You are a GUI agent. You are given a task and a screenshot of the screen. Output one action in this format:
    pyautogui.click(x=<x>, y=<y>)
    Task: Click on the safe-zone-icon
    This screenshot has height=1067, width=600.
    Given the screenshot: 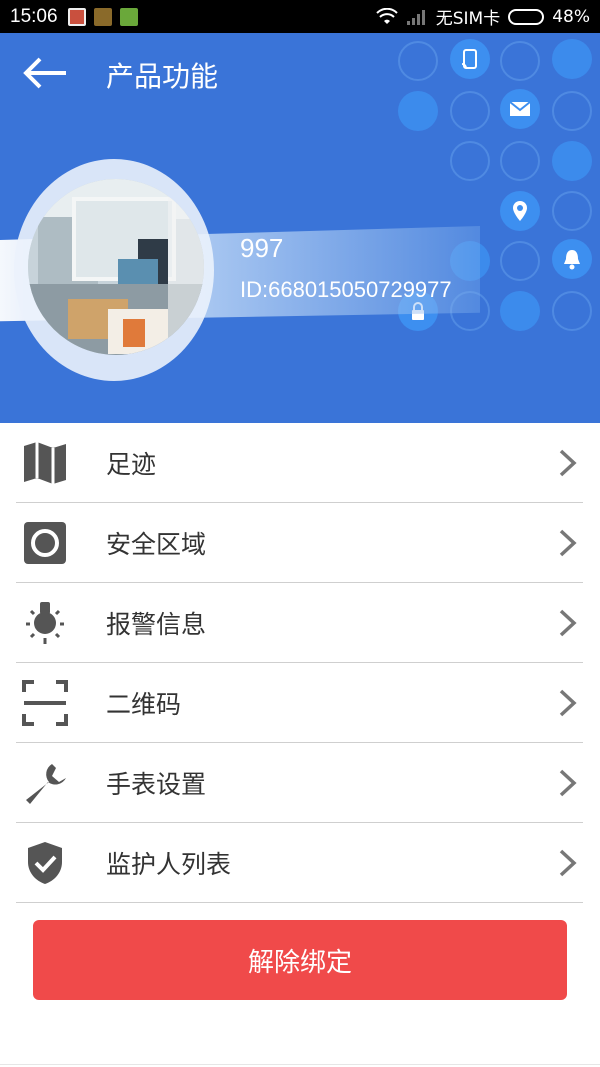 What is the action you would take?
    pyautogui.click(x=45, y=543)
    